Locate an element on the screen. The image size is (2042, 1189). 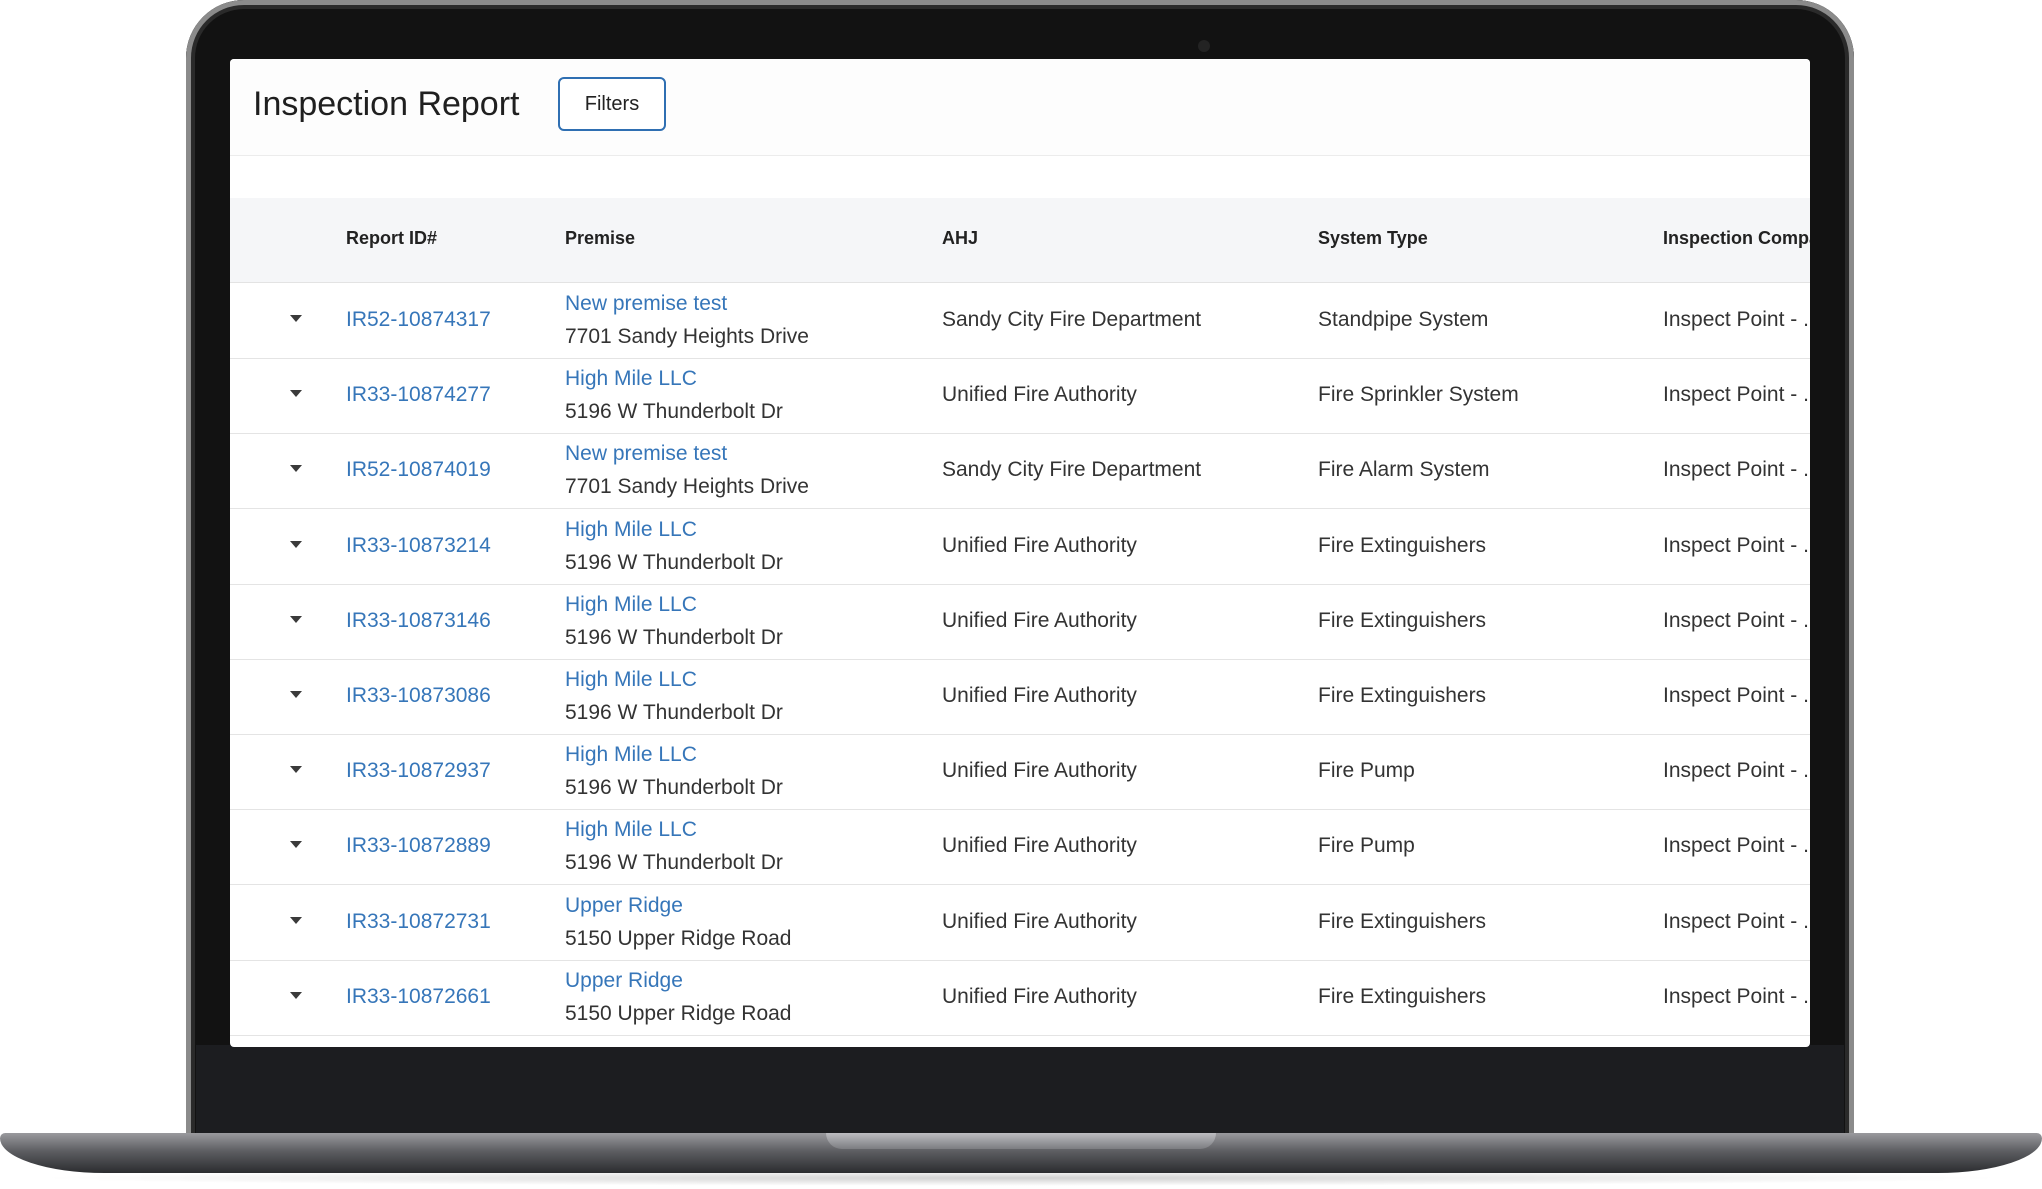
report-id-link: IR33-10872661 is located at coordinates (418, 997).